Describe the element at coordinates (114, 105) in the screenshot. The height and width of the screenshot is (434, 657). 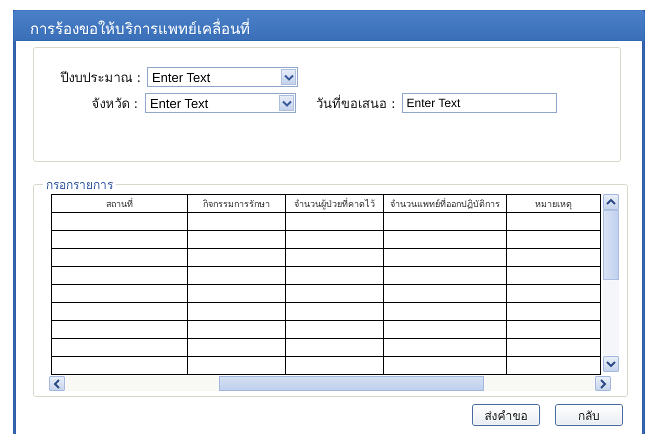
I see `field-label: จังหวัด :` at that location.